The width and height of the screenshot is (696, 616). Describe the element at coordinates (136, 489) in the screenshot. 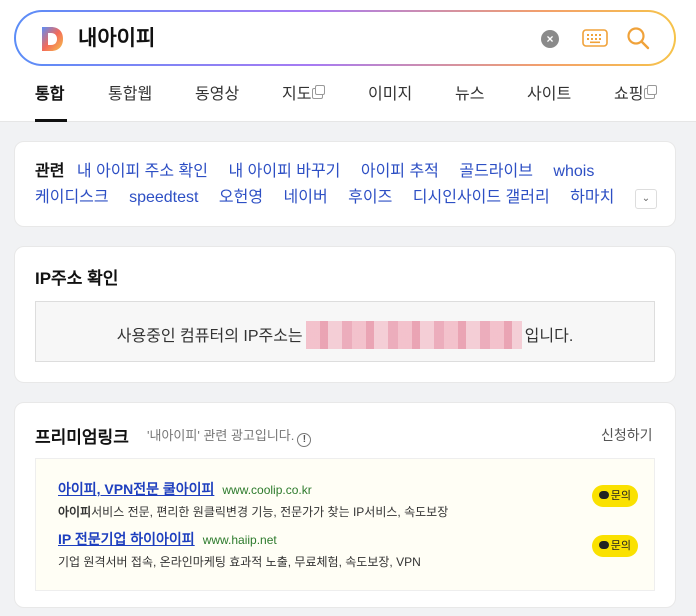

I see `ad-title-link: 아이피, VPN전문 쿨아이피` at that location.